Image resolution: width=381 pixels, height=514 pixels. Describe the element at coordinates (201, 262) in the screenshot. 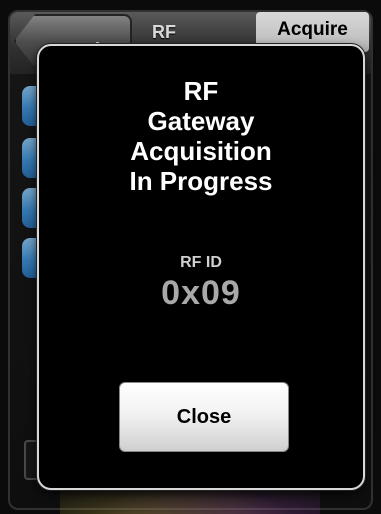

I see `rf-id-label: RF ID` at that location.